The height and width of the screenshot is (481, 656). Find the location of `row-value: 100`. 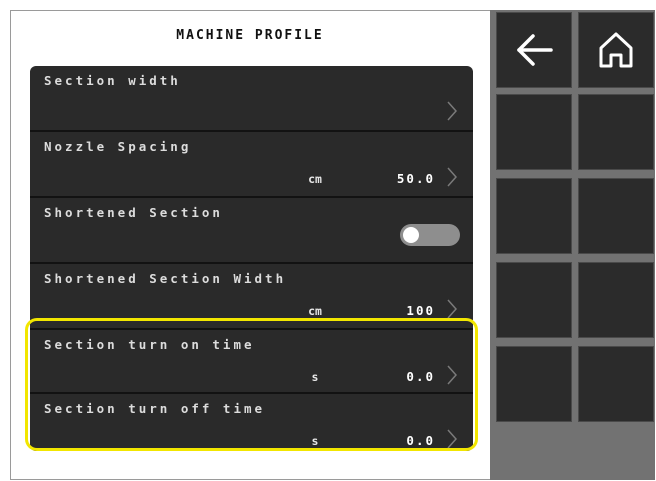

row-value: 100 is located at coordinates (420, 310).